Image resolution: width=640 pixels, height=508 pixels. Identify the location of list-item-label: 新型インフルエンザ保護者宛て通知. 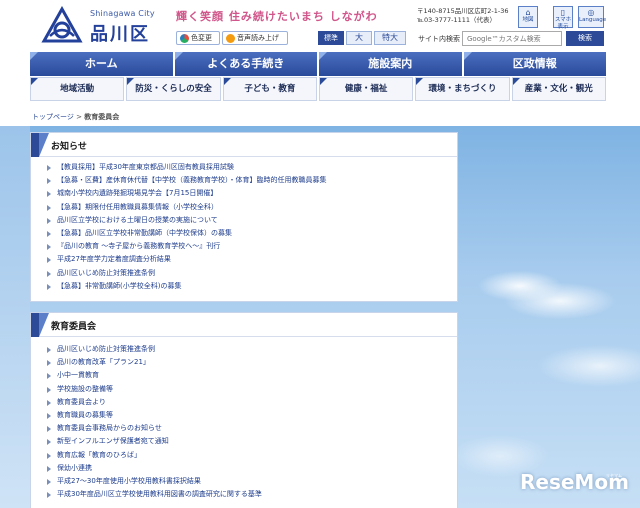
(113, 441).